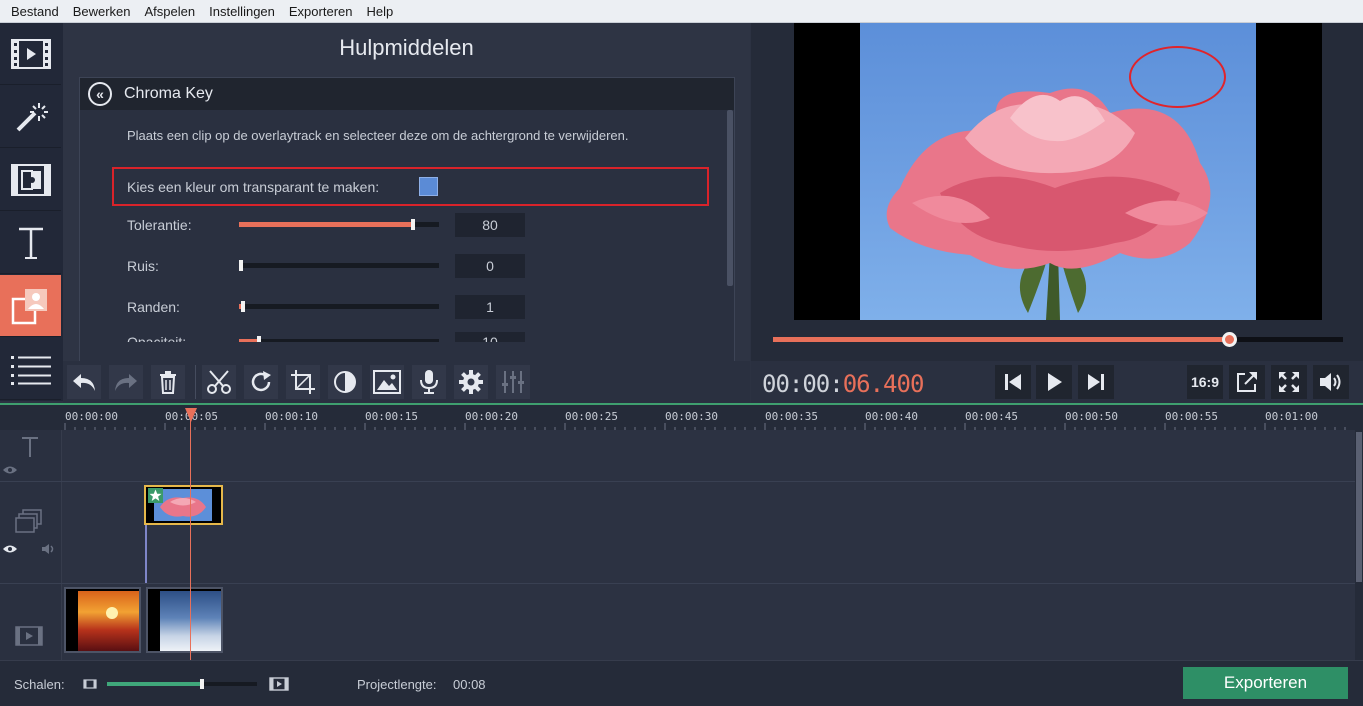 The height and width of the screenshot is (706, 1363). I want to click on external-window-icon, so click(1247, 382).